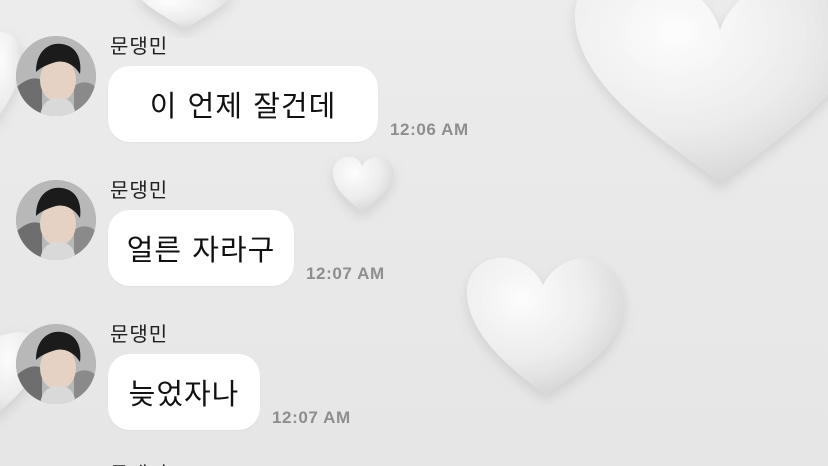 Image resolution: width=828 pixels, height=466 pixels. I want to click on message-timestamp: 12:06 AM, so click(429, 129).